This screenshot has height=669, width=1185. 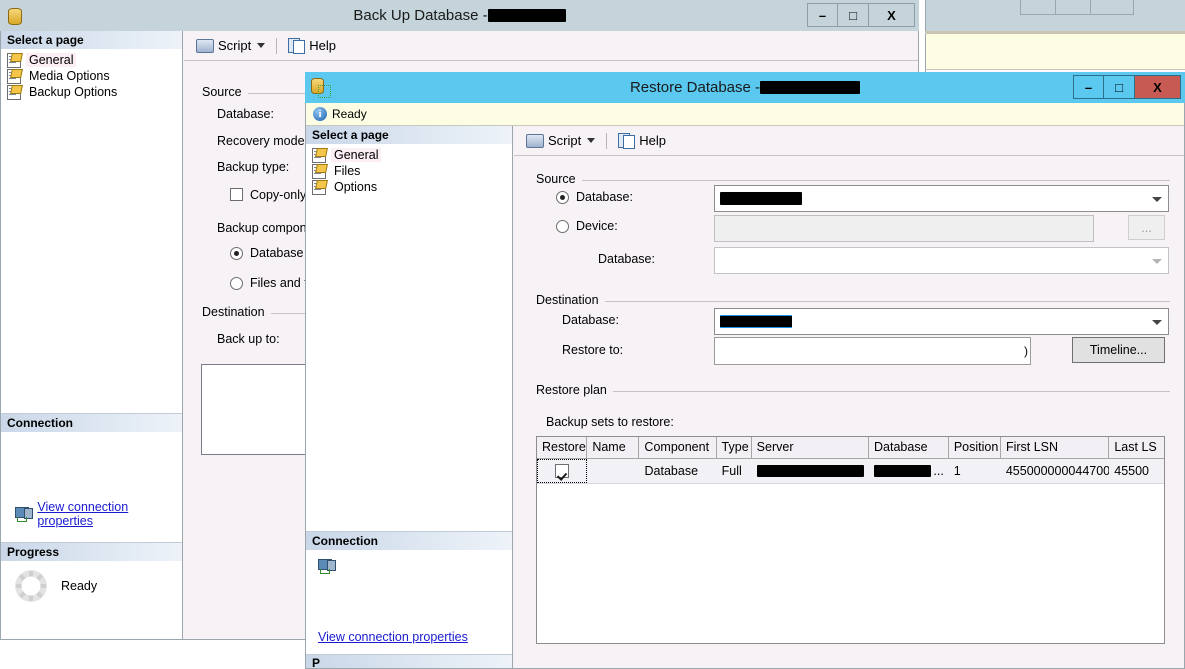 What do you see at coordinates (79, 586) in the screenshot?
I see `backup-progress-status: Ready` at bounding box center [79, 586].